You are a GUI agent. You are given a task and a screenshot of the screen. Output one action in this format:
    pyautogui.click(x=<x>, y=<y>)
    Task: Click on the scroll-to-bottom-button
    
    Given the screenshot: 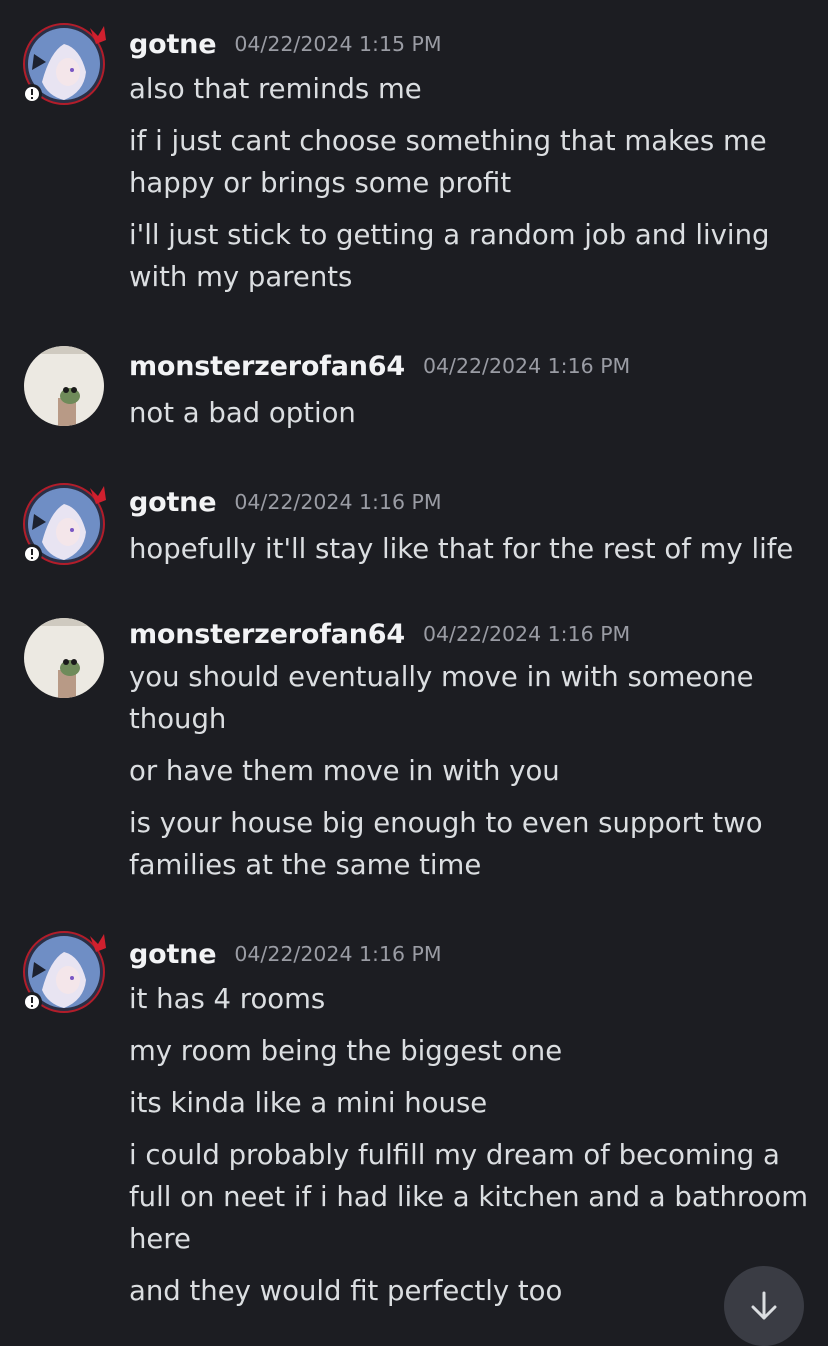 What is the action you would take?
    pyautogui.click(x=764, y=1306)
    